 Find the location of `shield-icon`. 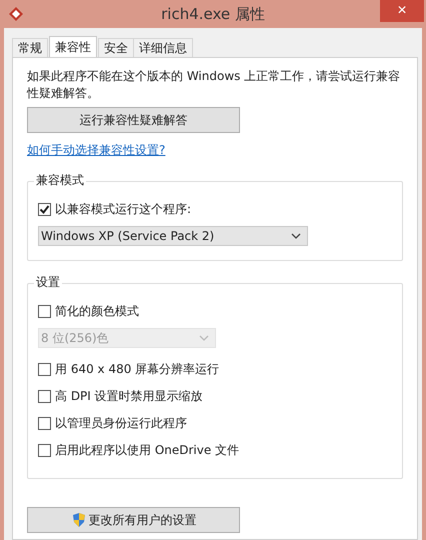

shield-icon is located at coordinates (78, 520).